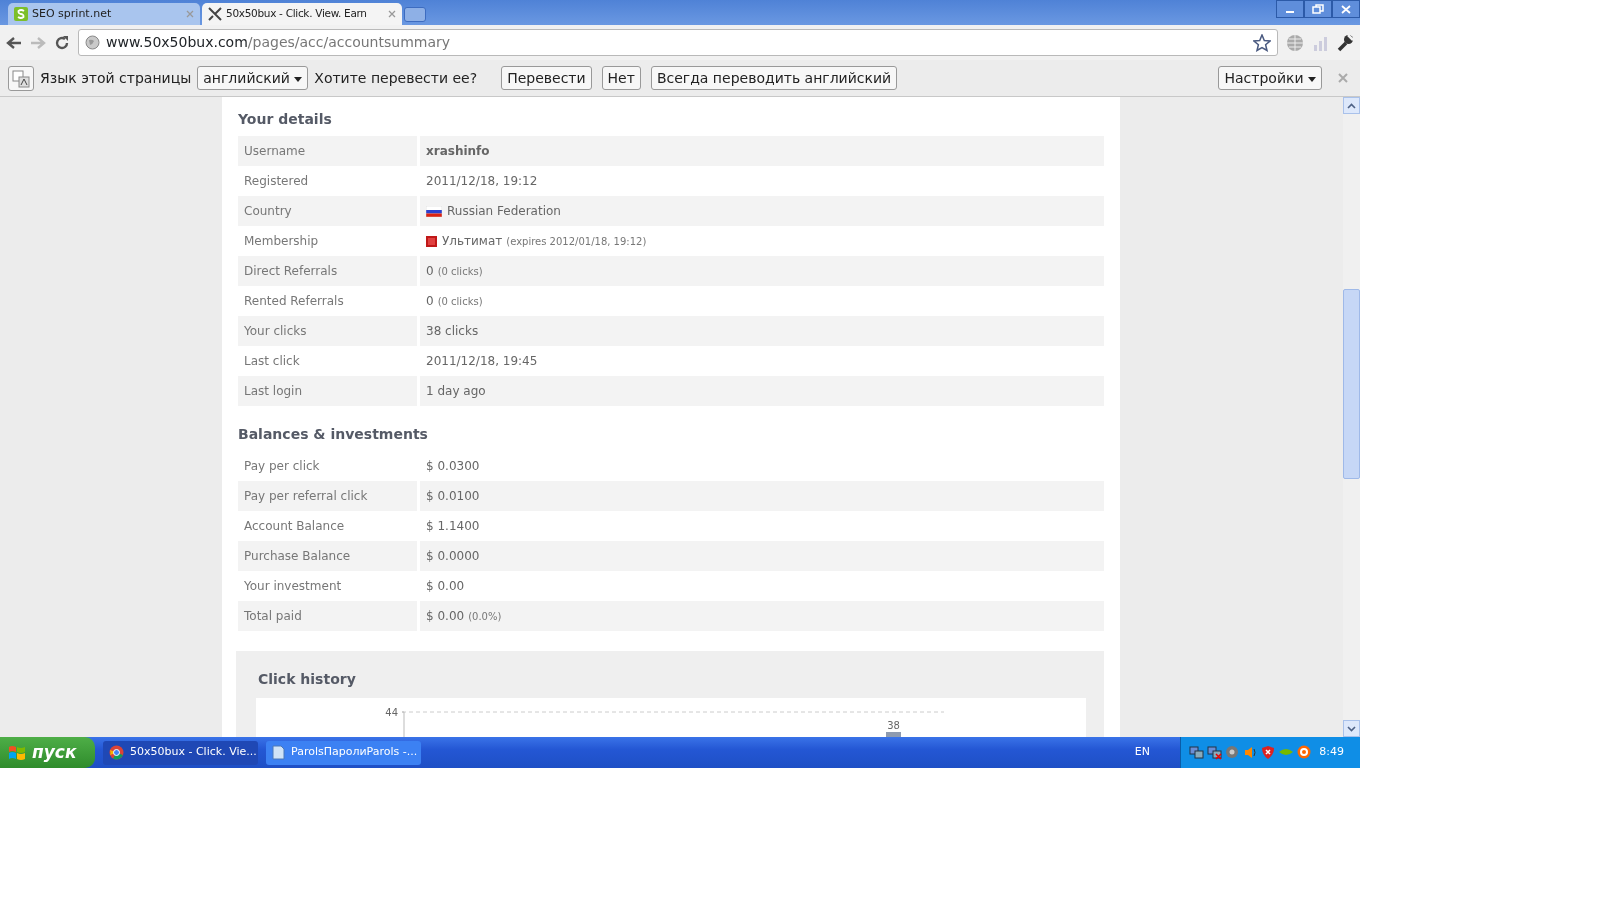 This screenshot has height=900, width=1600. I want to click on shield-icon, so click(1268, 752).